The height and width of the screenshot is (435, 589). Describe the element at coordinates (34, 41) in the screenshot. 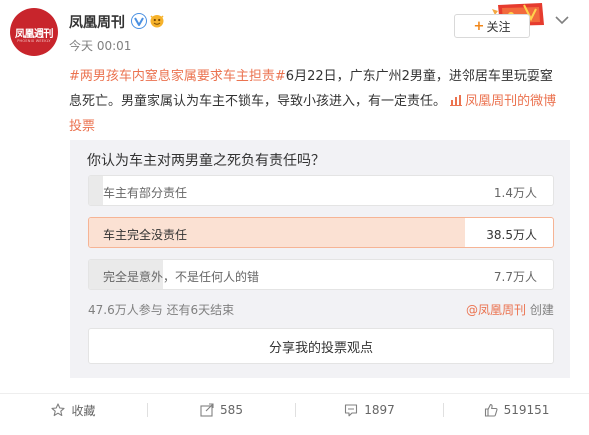

I see `avatar-logo-subtext: PHOENIX WEEKLY` at that location.